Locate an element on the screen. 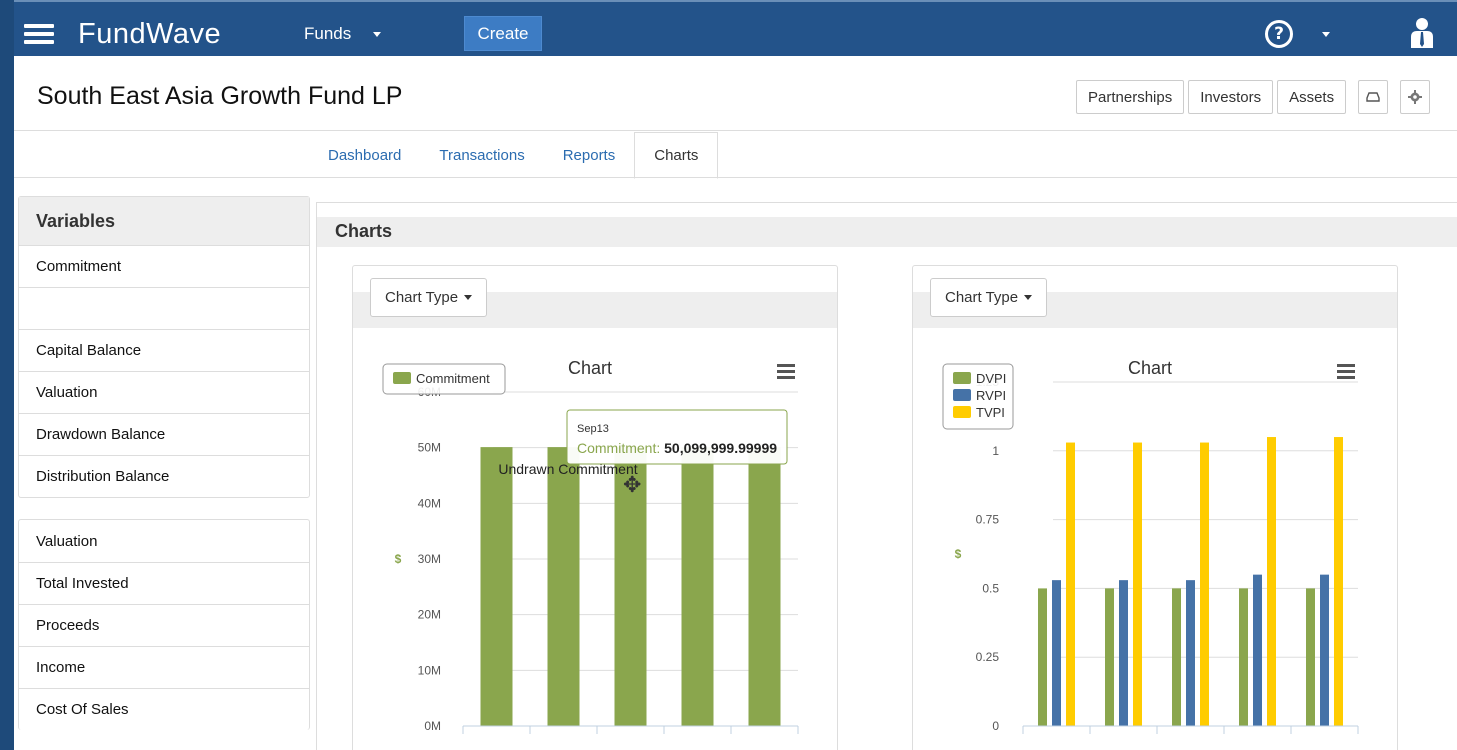  y-tick-label: 50M is located at coordinates (429, 448).